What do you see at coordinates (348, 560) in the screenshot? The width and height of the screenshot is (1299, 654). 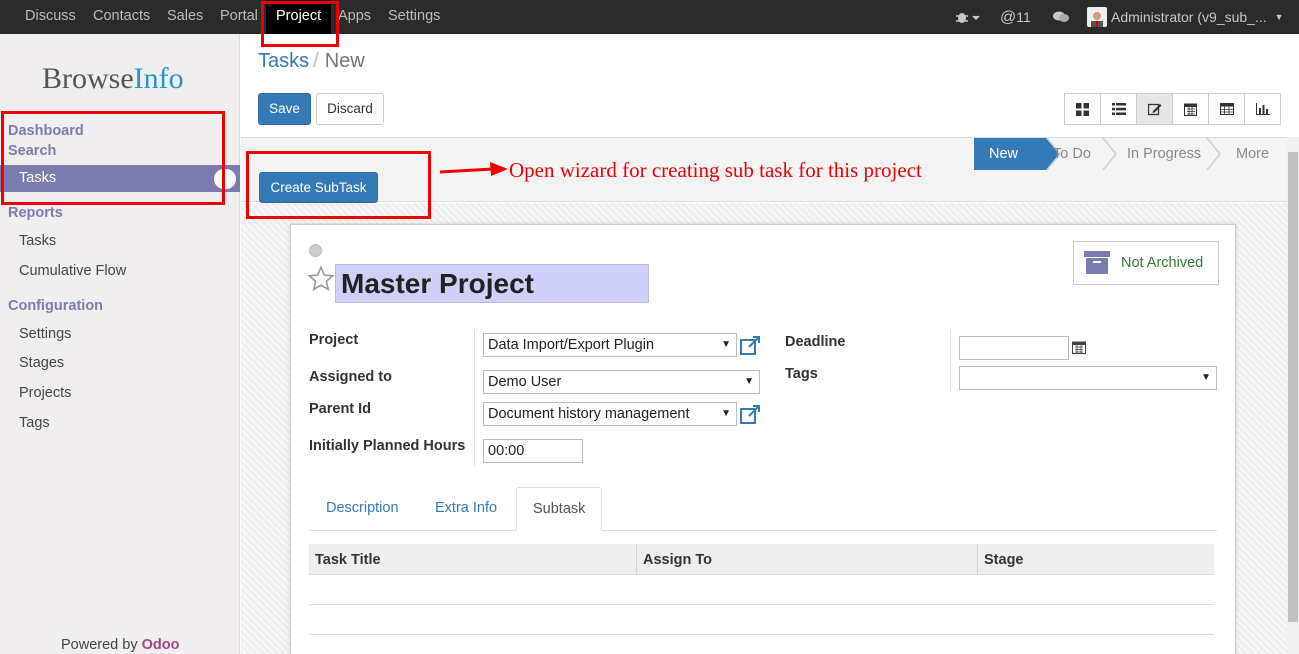 I see `column-task-title: Task Title` at bounding box center [348, 560].